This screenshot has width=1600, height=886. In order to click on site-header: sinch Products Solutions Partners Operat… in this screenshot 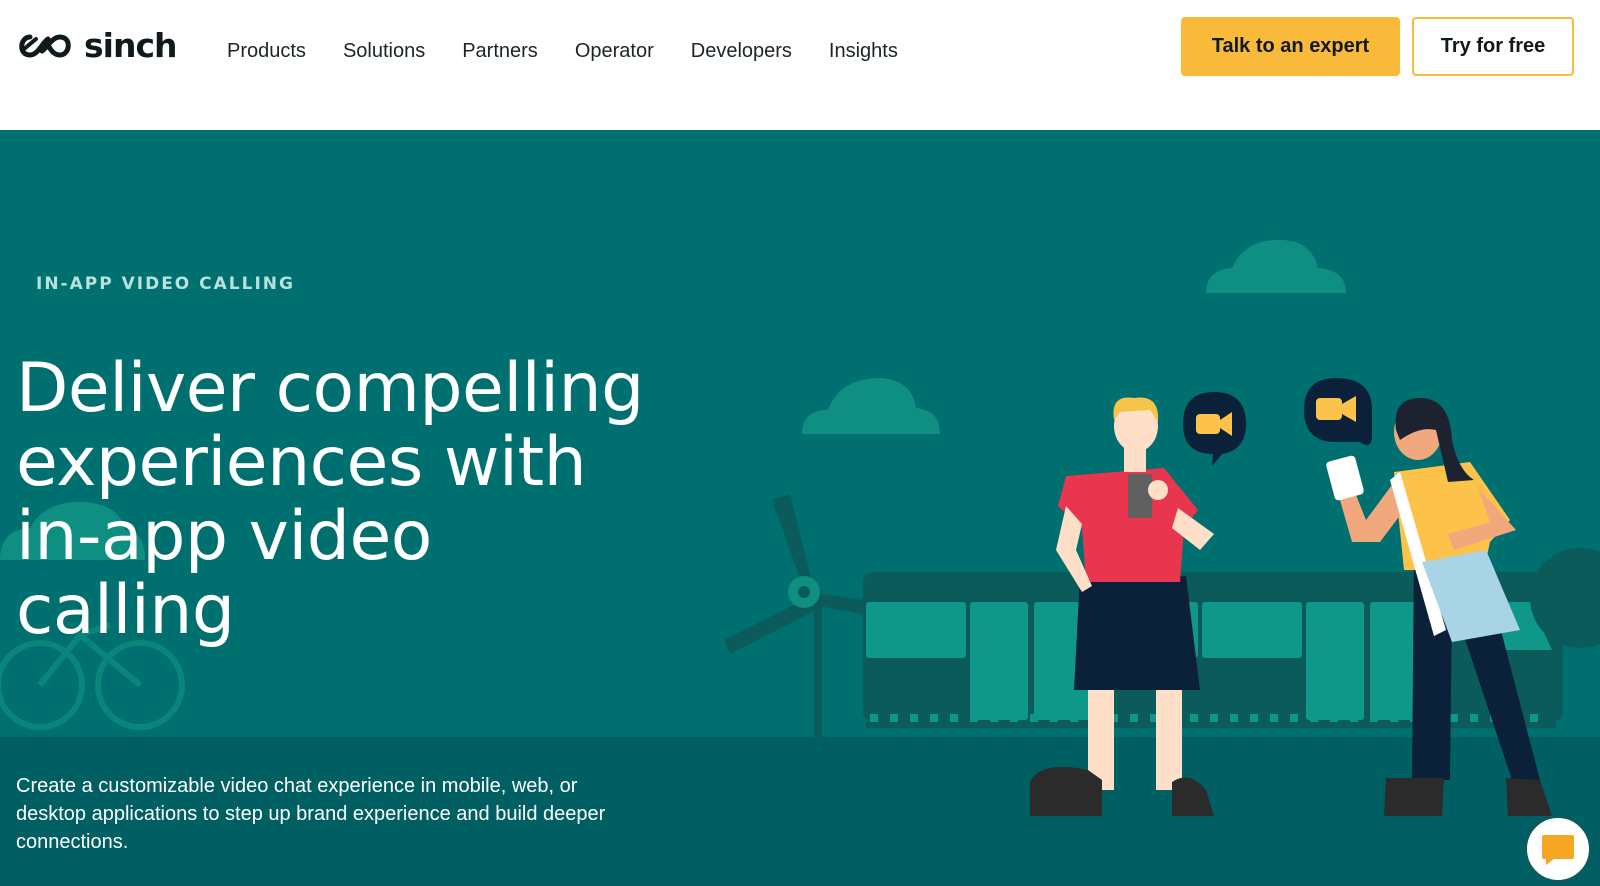, I will do `click(800, 65)`.